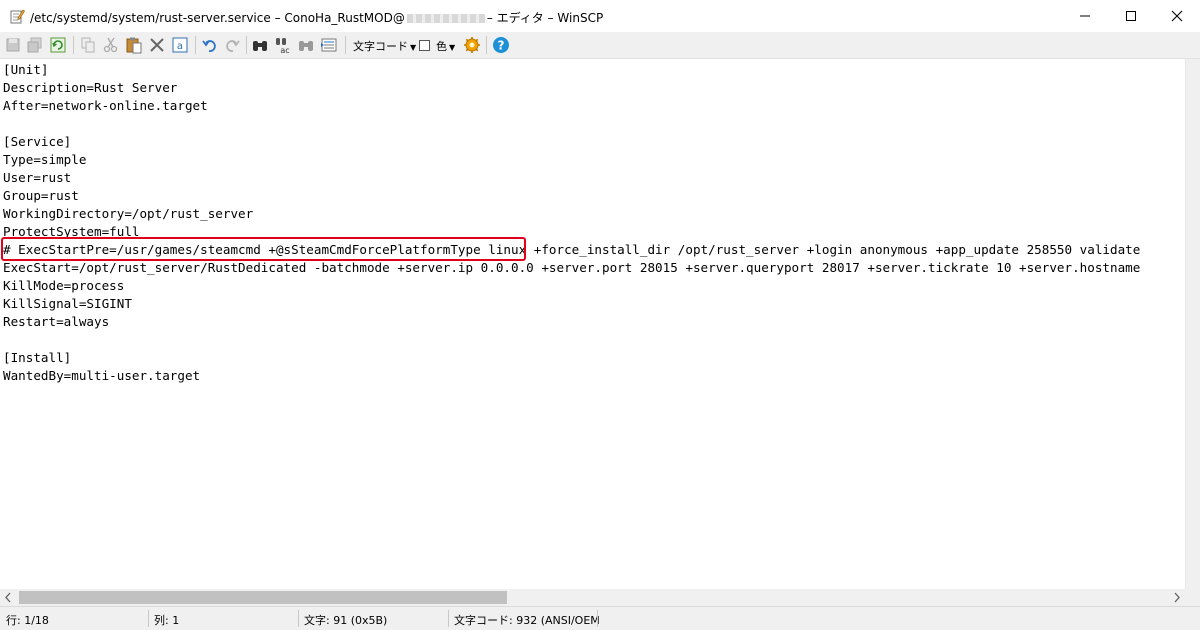  I want to click on reload-icon, so click(58, 45).